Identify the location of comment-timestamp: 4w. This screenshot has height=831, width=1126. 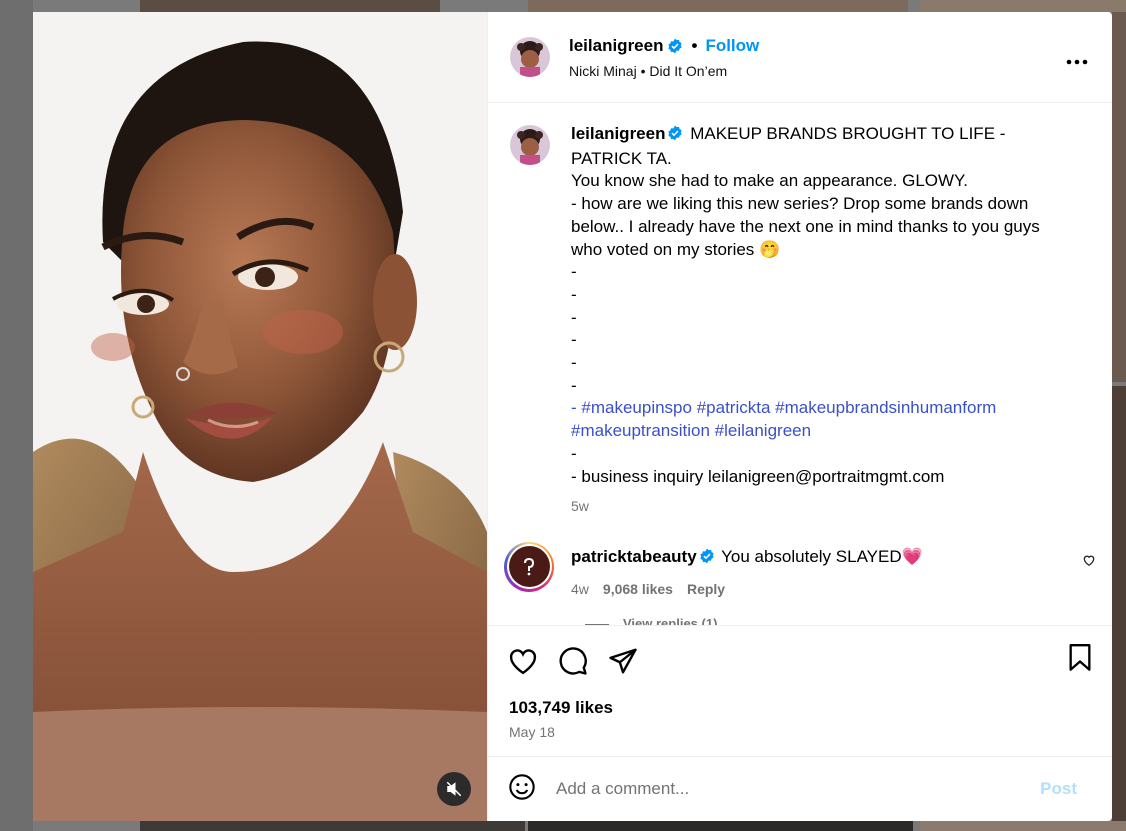
(580, 589).